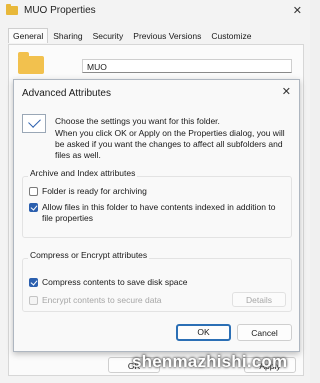 The width and height of the screenshot is (320, 383). Describe the element at coordinates (33, 300) in the screenshot. I see `encrypt-checkbox` at that location.